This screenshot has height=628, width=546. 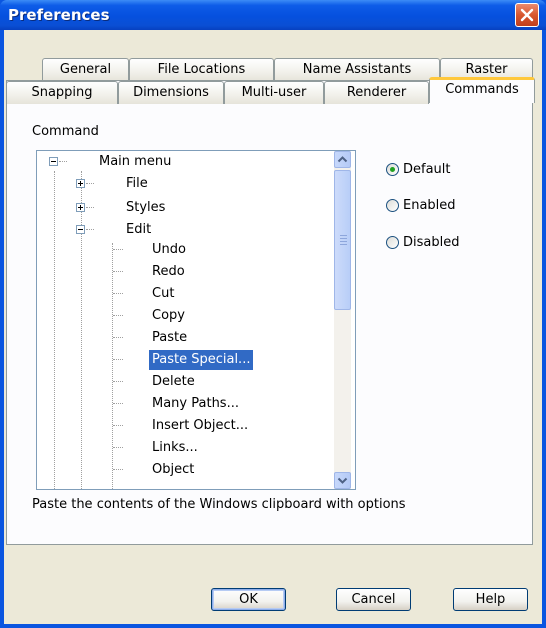 I want to click on tab-label: General, so click(x=85, y=69).